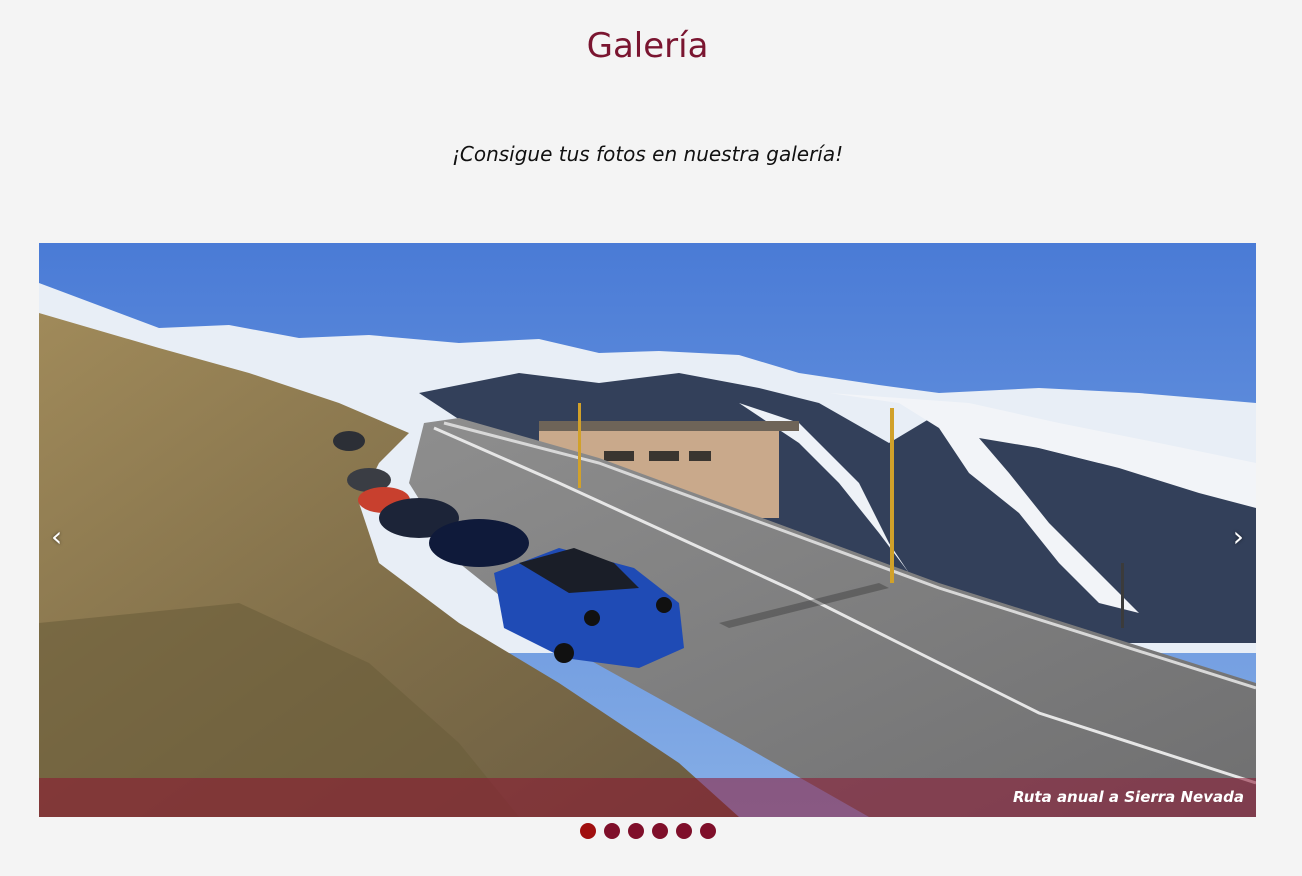 Image resolution: width=1302 pixels, height=876 pixels. I want to click on page-title: Galería, so click(647, 46).